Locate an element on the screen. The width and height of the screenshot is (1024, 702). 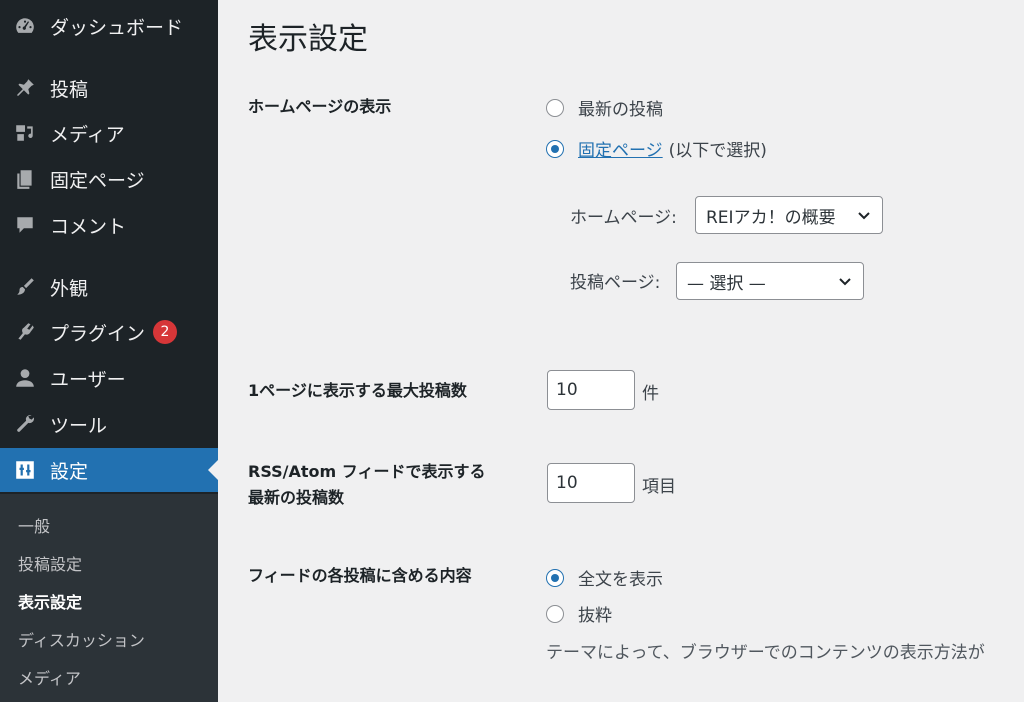
posts-page-select-label: 投稿ページ: is located at coordinates (615, 283).